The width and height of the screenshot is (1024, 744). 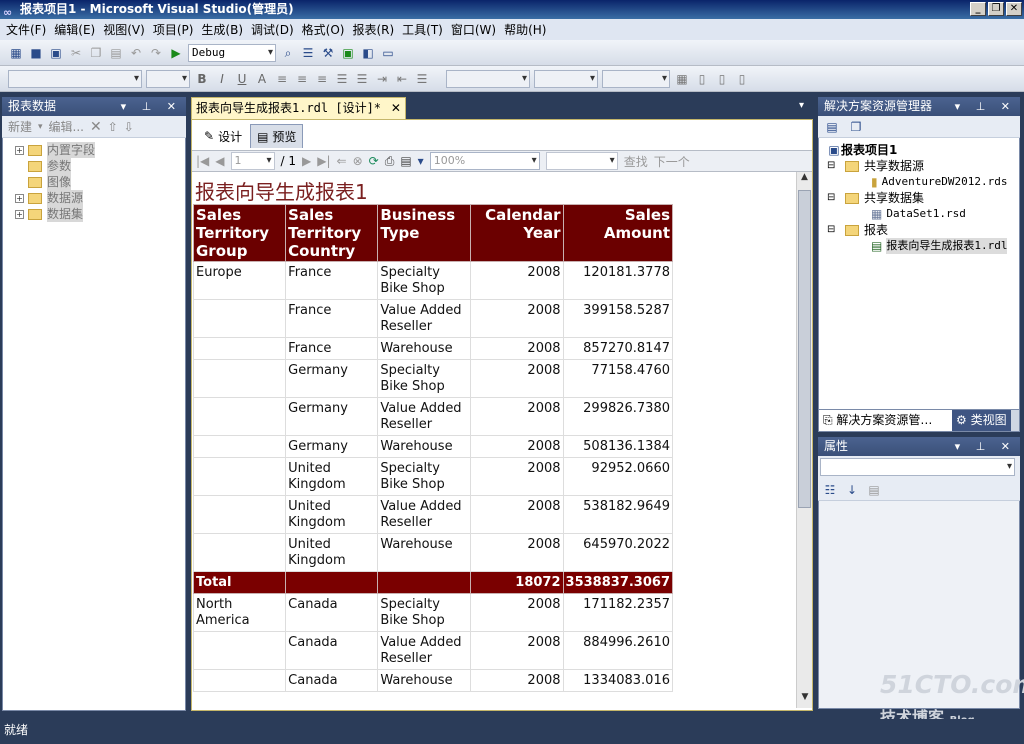 I want to click on align-left-icon: ≡, so click(x=282, y=79).